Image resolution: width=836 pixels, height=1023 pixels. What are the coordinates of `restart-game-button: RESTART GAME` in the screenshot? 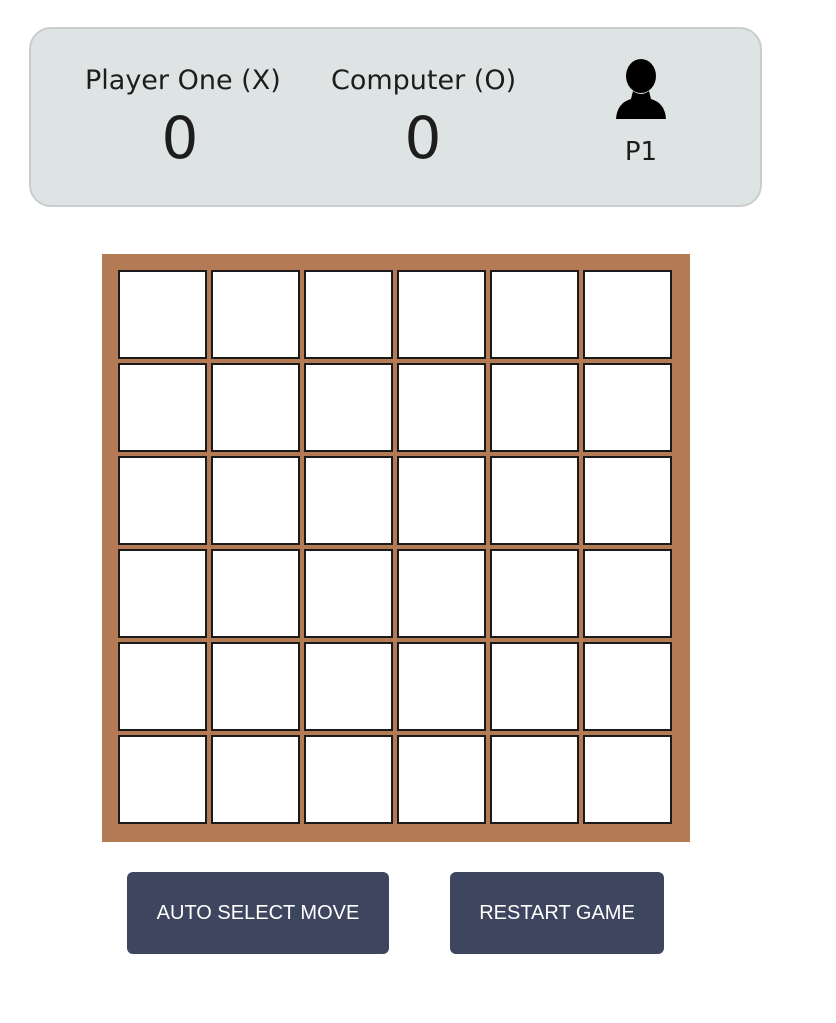 It's located at (557, 913).